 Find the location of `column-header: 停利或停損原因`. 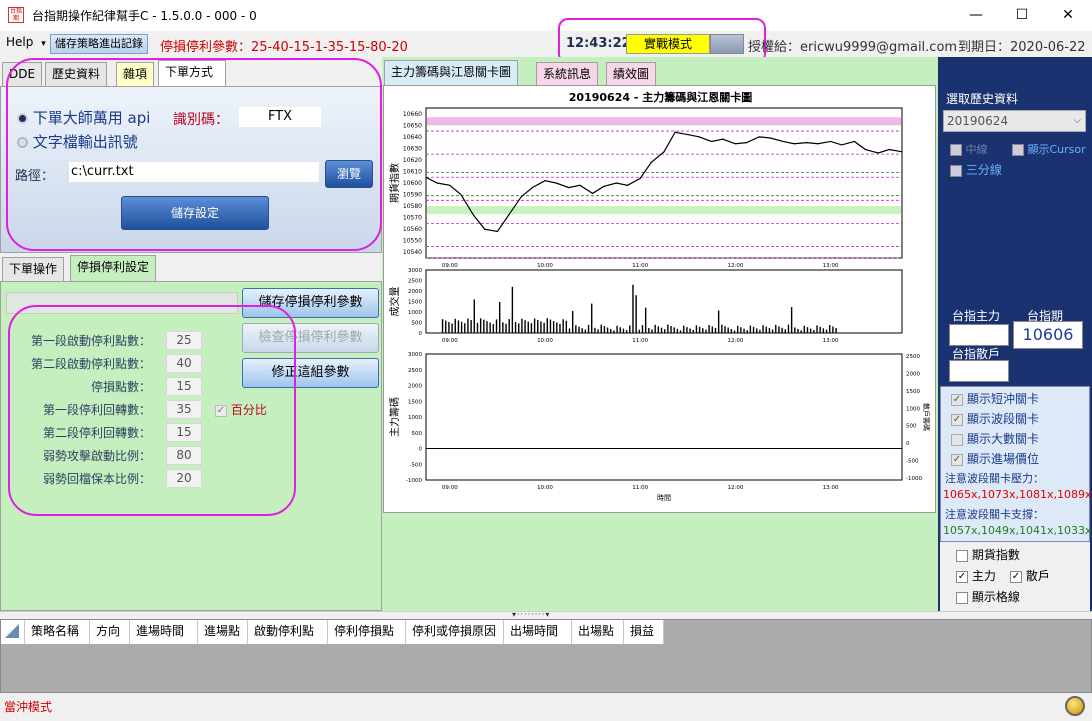

column-header: 停利或停損原因 is located at coordinates (455, 632).